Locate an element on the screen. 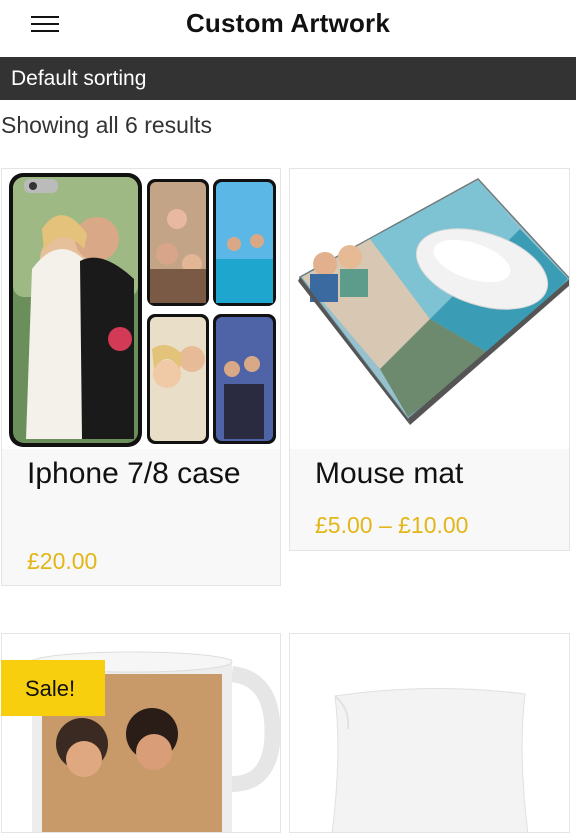 Image resolution: width=576 pixels, height=833 pixels. product-image-cushion is located at coordinates (429, 733).